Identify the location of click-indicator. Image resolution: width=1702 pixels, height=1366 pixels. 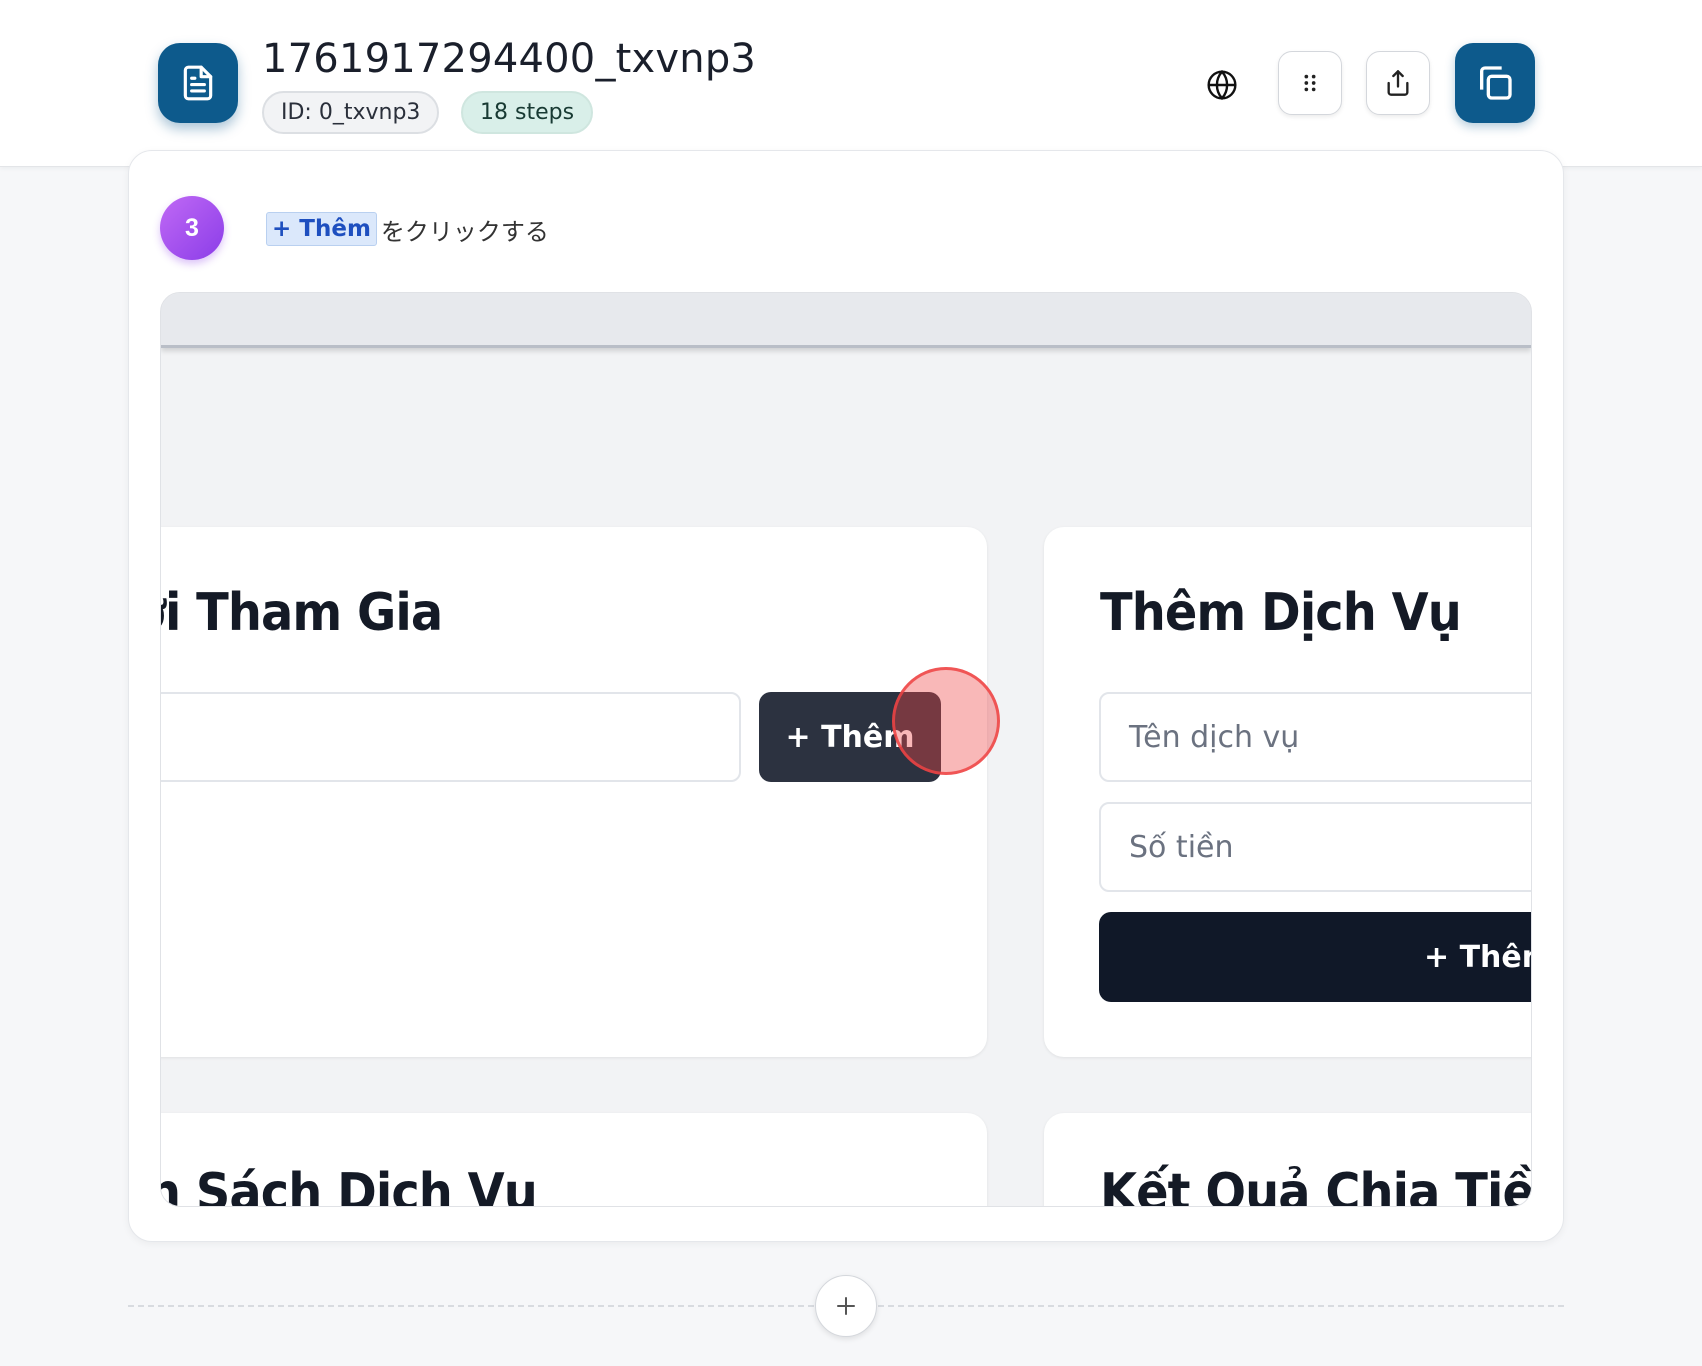
(946, 721).